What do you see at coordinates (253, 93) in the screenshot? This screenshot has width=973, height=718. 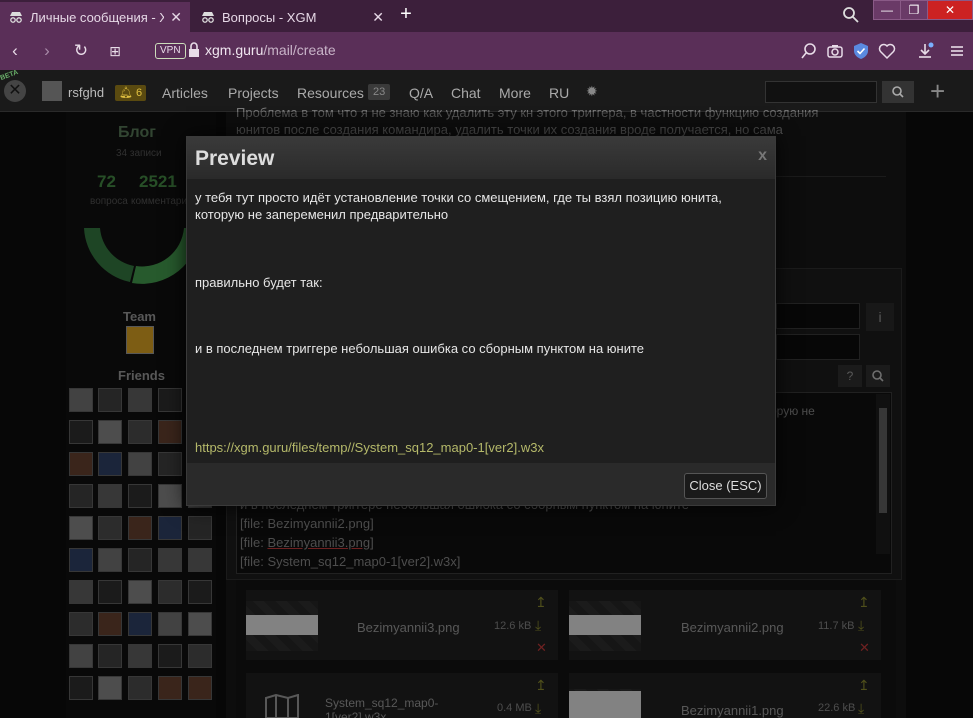 I see `nav-projects: Projects` at bounding box center [253, 93].